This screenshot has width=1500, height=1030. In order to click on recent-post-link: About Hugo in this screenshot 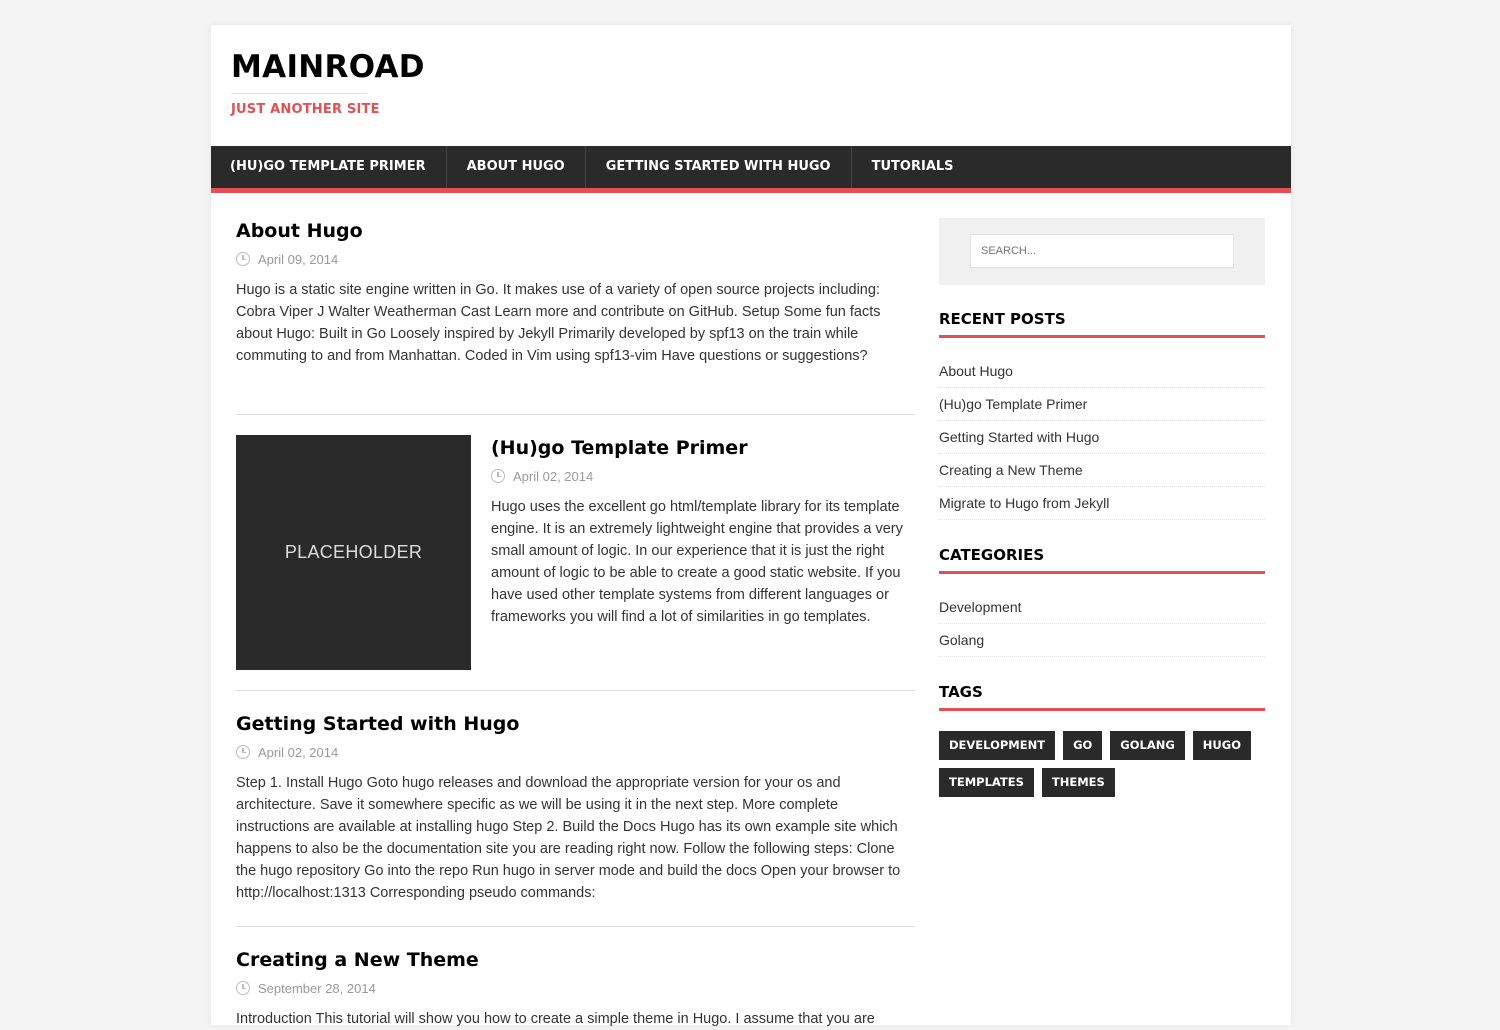, I will do `click(1102, 371)`.